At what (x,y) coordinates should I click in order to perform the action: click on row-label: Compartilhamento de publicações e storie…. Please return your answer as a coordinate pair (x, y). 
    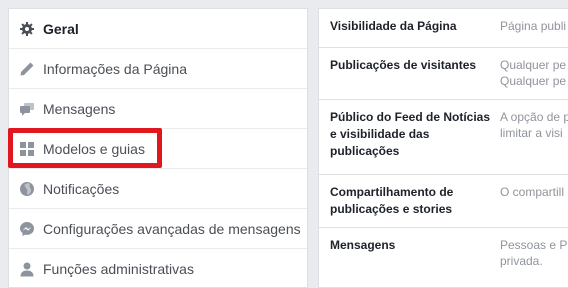
    Looking at the image, I should click on (392, 200).